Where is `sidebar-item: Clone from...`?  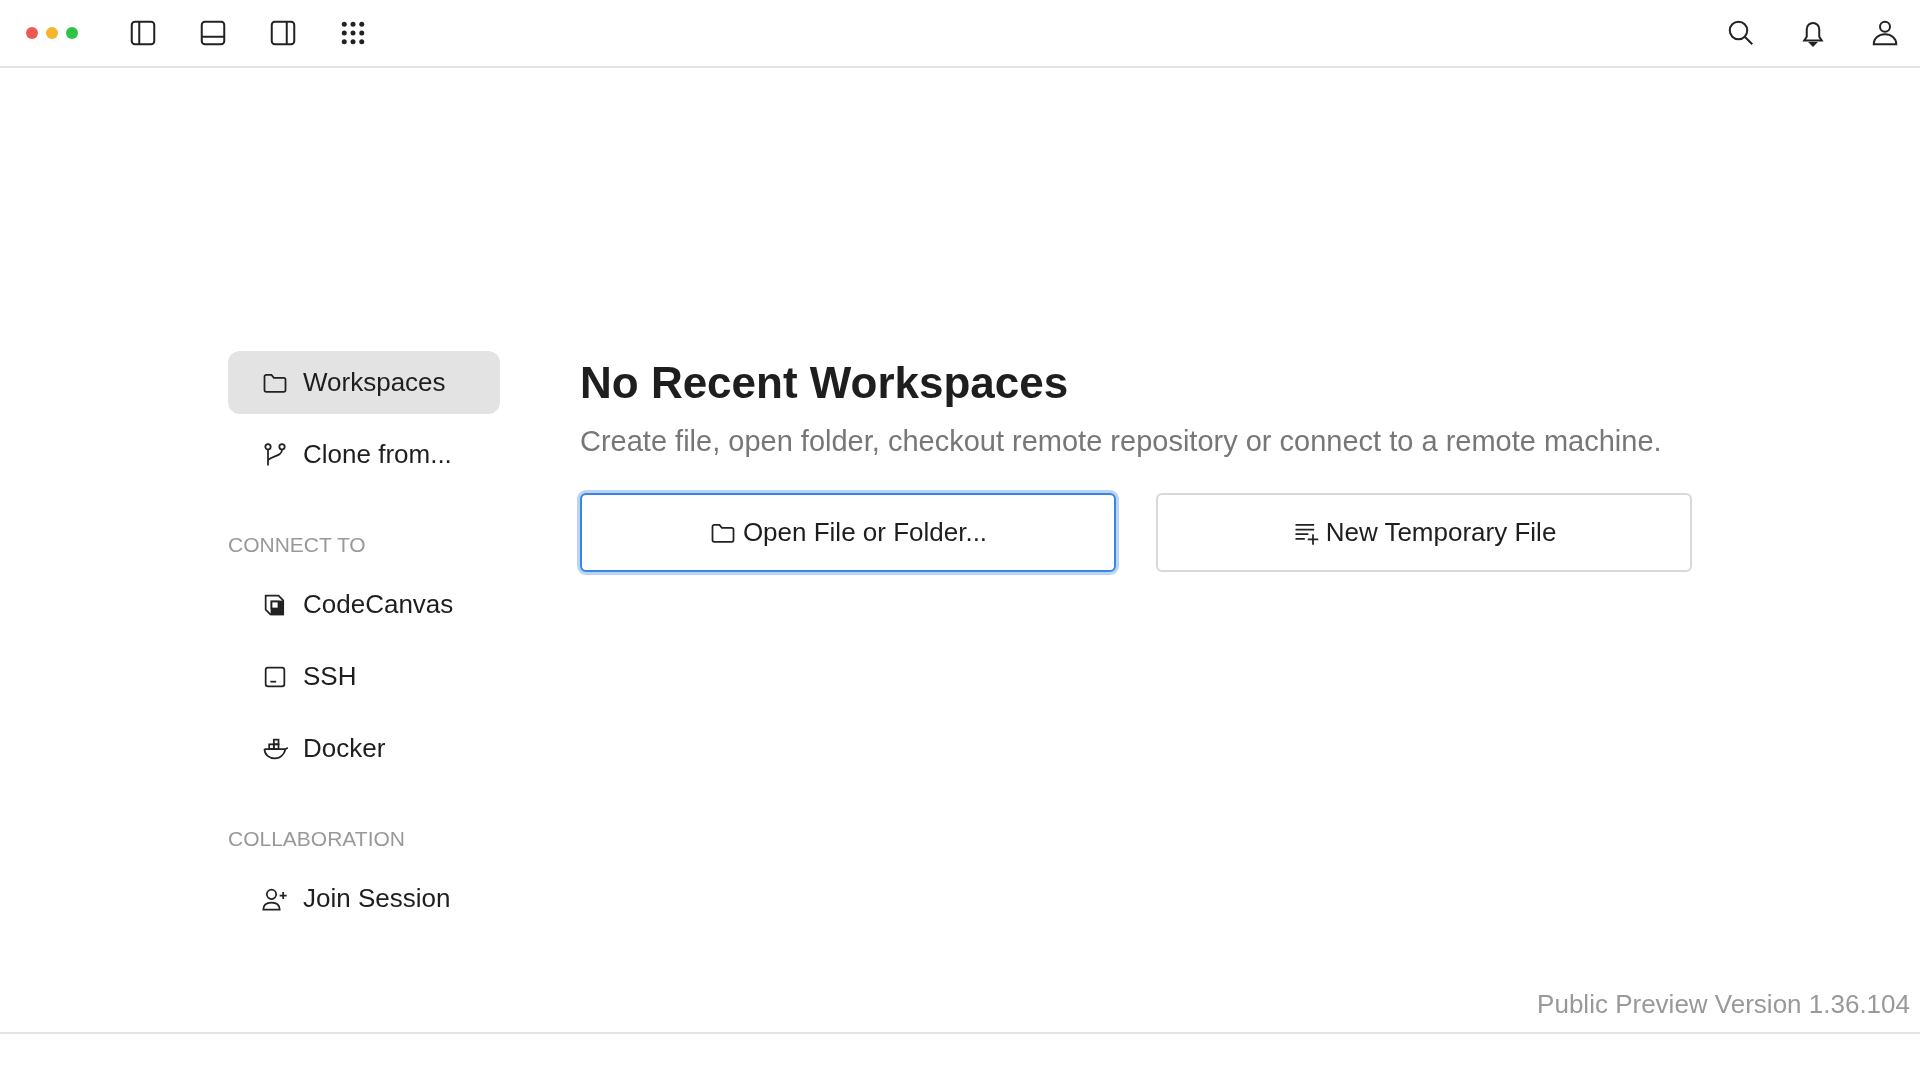 sidebar-item: Clone from... is located at coordinates (364, 454).